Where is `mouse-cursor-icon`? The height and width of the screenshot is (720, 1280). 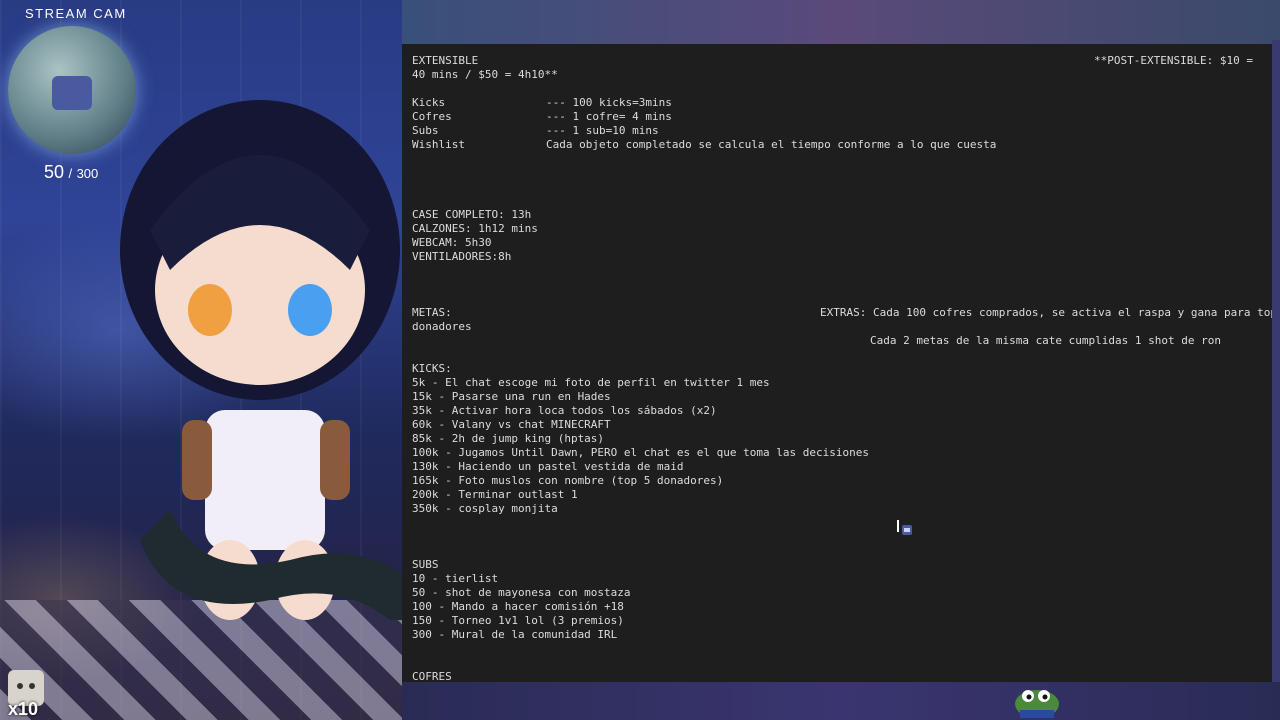 mouse-cursor-icon is located at coordinates (904, 527).